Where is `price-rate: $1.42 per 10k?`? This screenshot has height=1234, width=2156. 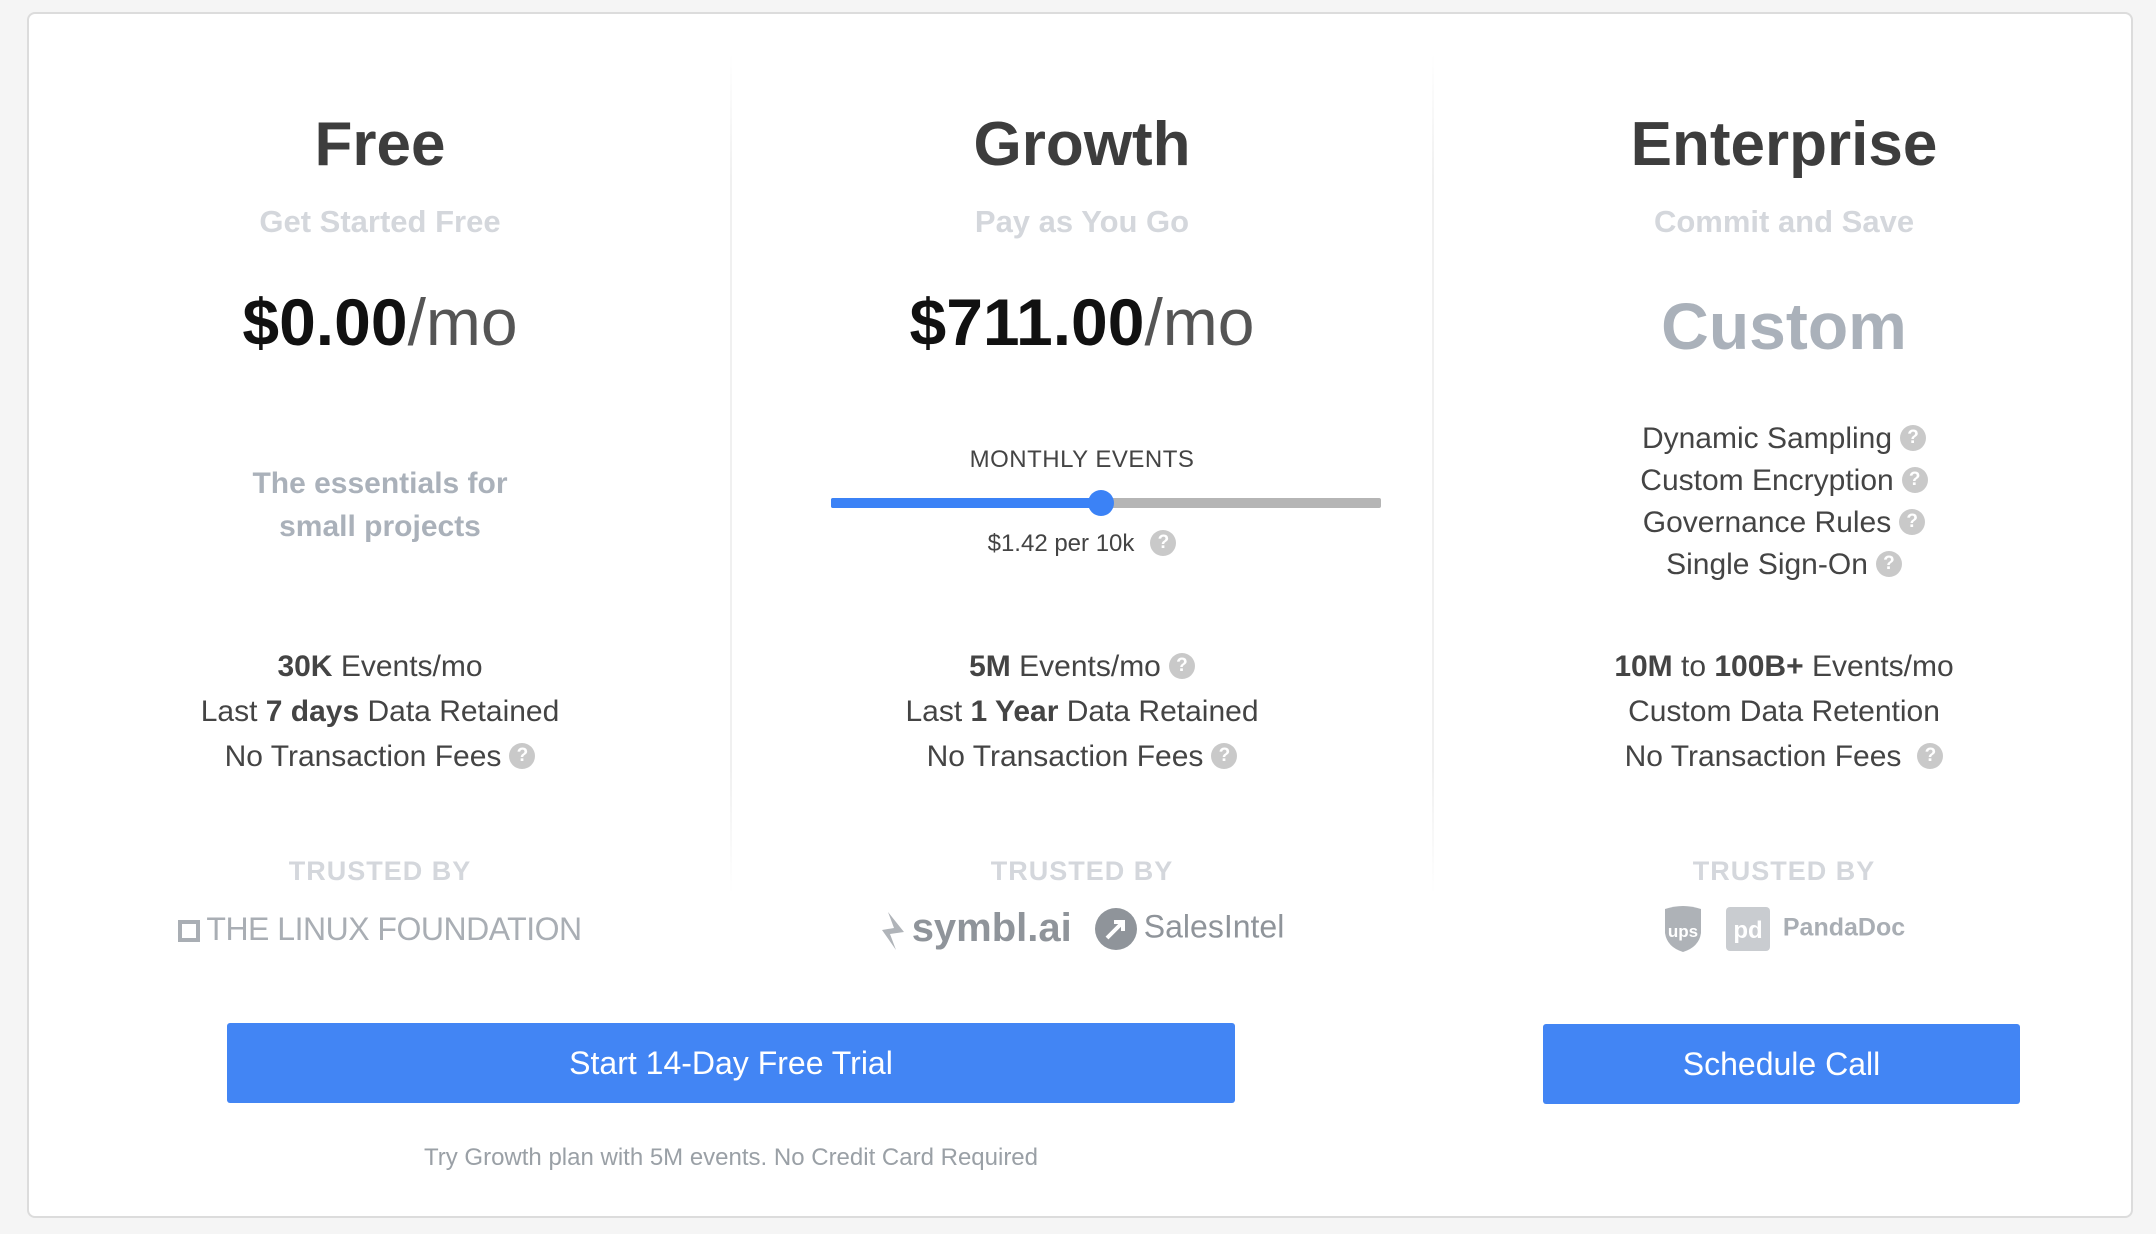 price-rate: $1.42 per 10k? is located at coordinates (1082, 543).